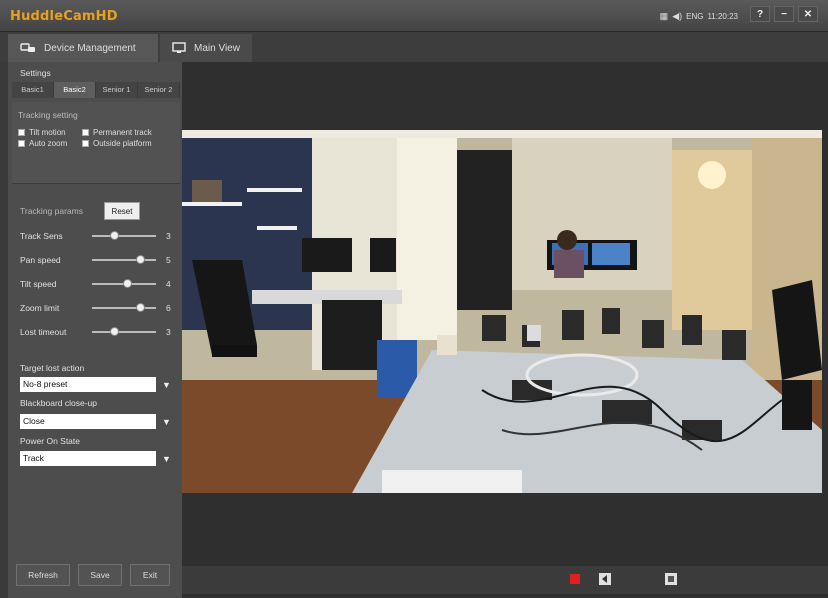  I want to click on settings-subtabs: Basic1 Basic2 Senior 1 Senior 2, so click(96, 90).